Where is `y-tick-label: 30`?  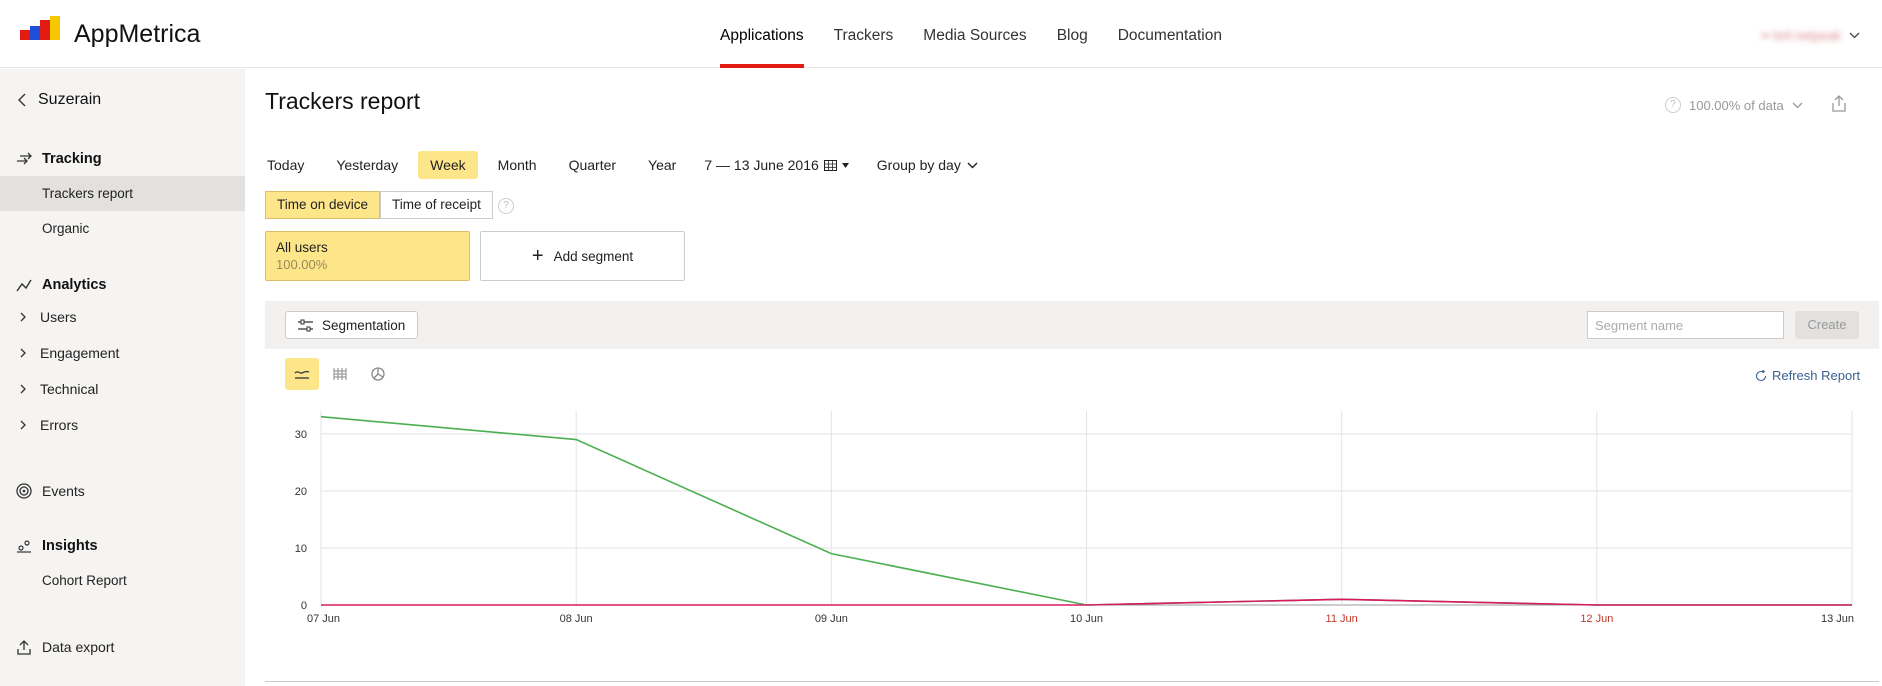 y-tick-label: 30 is located at coordinates (301, 435).